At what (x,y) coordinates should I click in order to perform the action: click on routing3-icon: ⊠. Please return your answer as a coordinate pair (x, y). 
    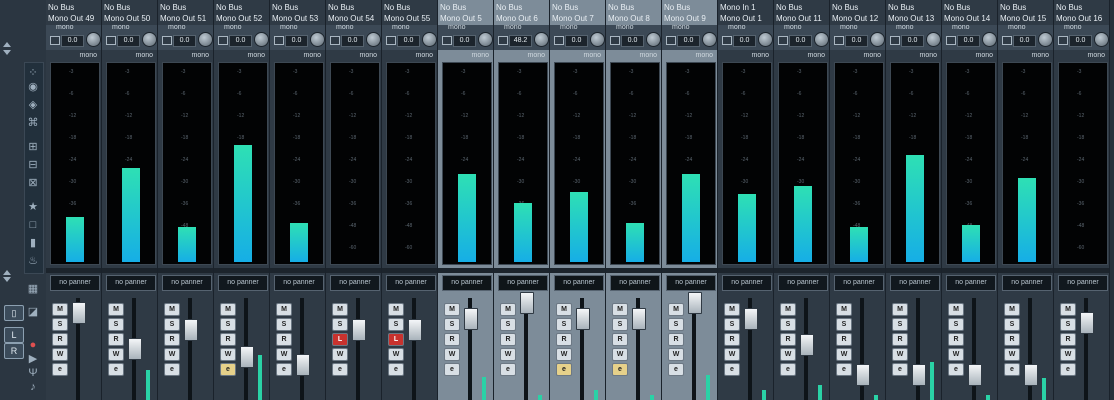
    Looking at the image, I should click on (33, 183).